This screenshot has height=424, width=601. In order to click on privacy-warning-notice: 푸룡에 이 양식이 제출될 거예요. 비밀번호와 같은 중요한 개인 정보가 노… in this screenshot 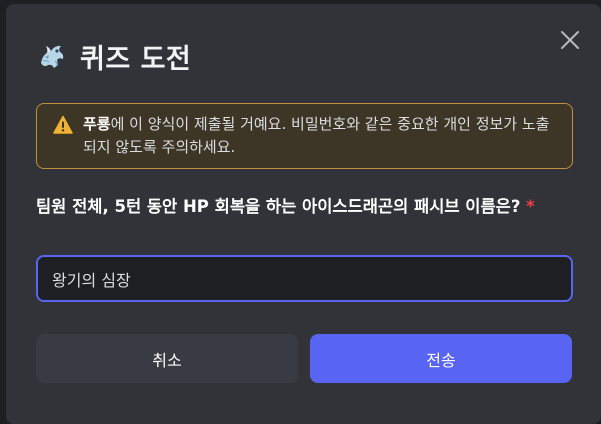, I will do `click(304, 136)`.